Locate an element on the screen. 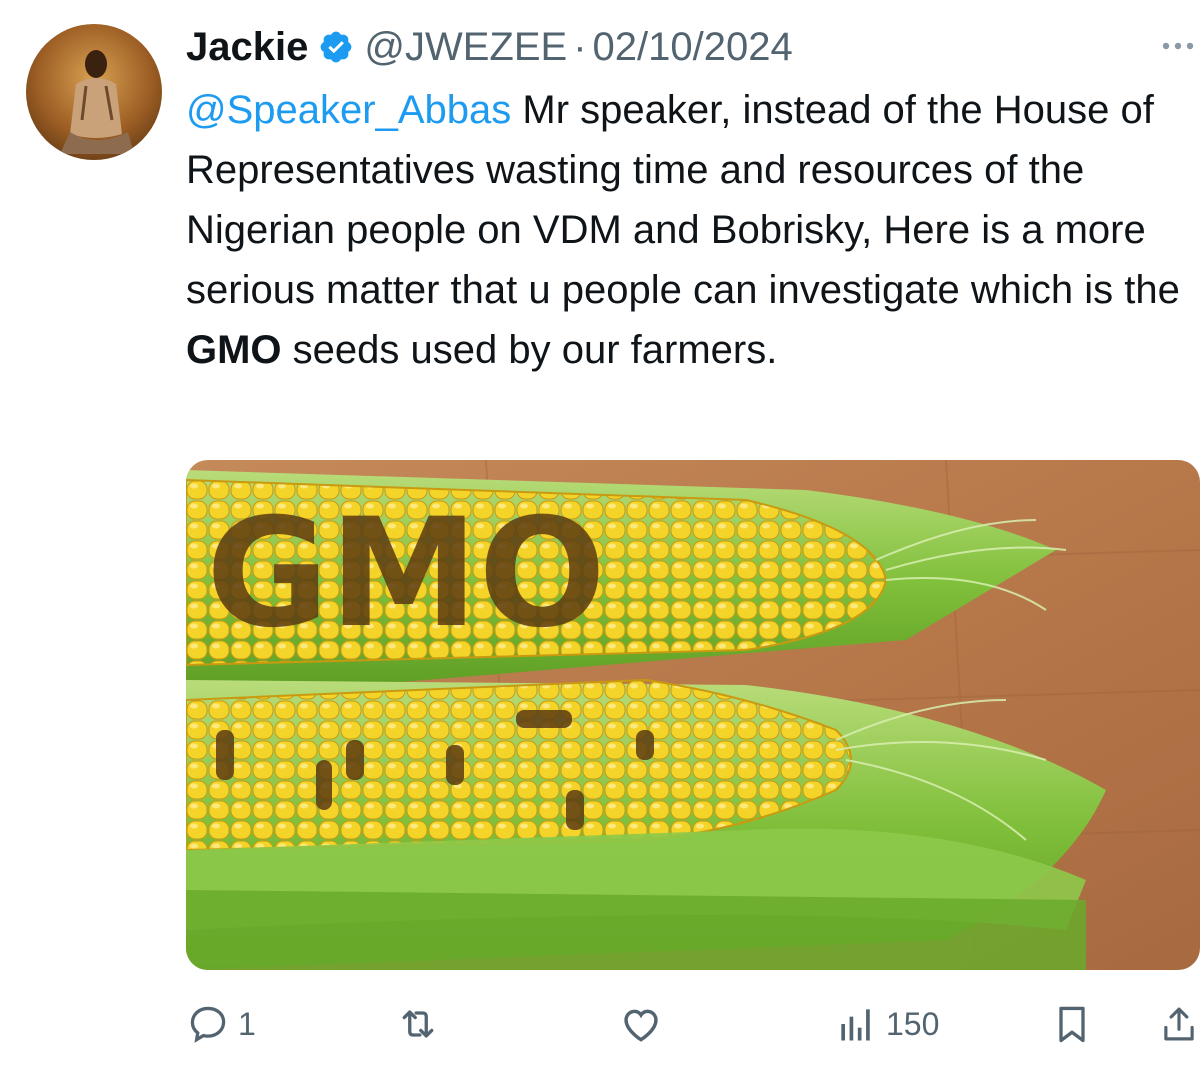  reply-count: 1 is located at coordinates (247, 1023).